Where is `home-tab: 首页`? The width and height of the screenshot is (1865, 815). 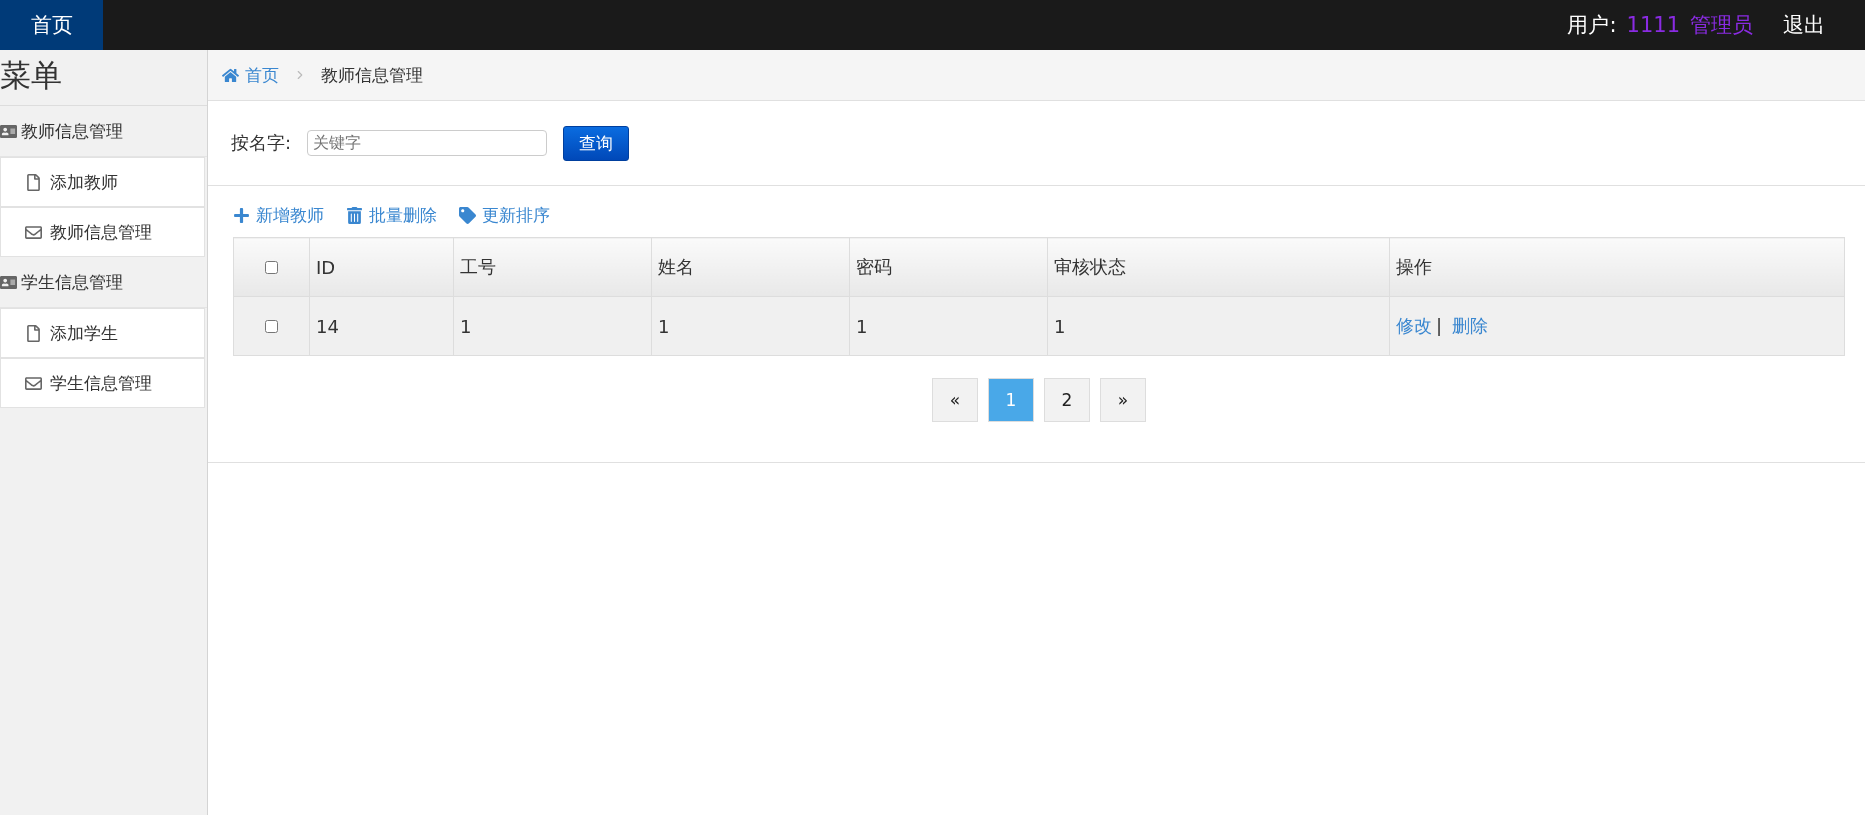
home-tab: 首页 is located at coordinates (51, 25).